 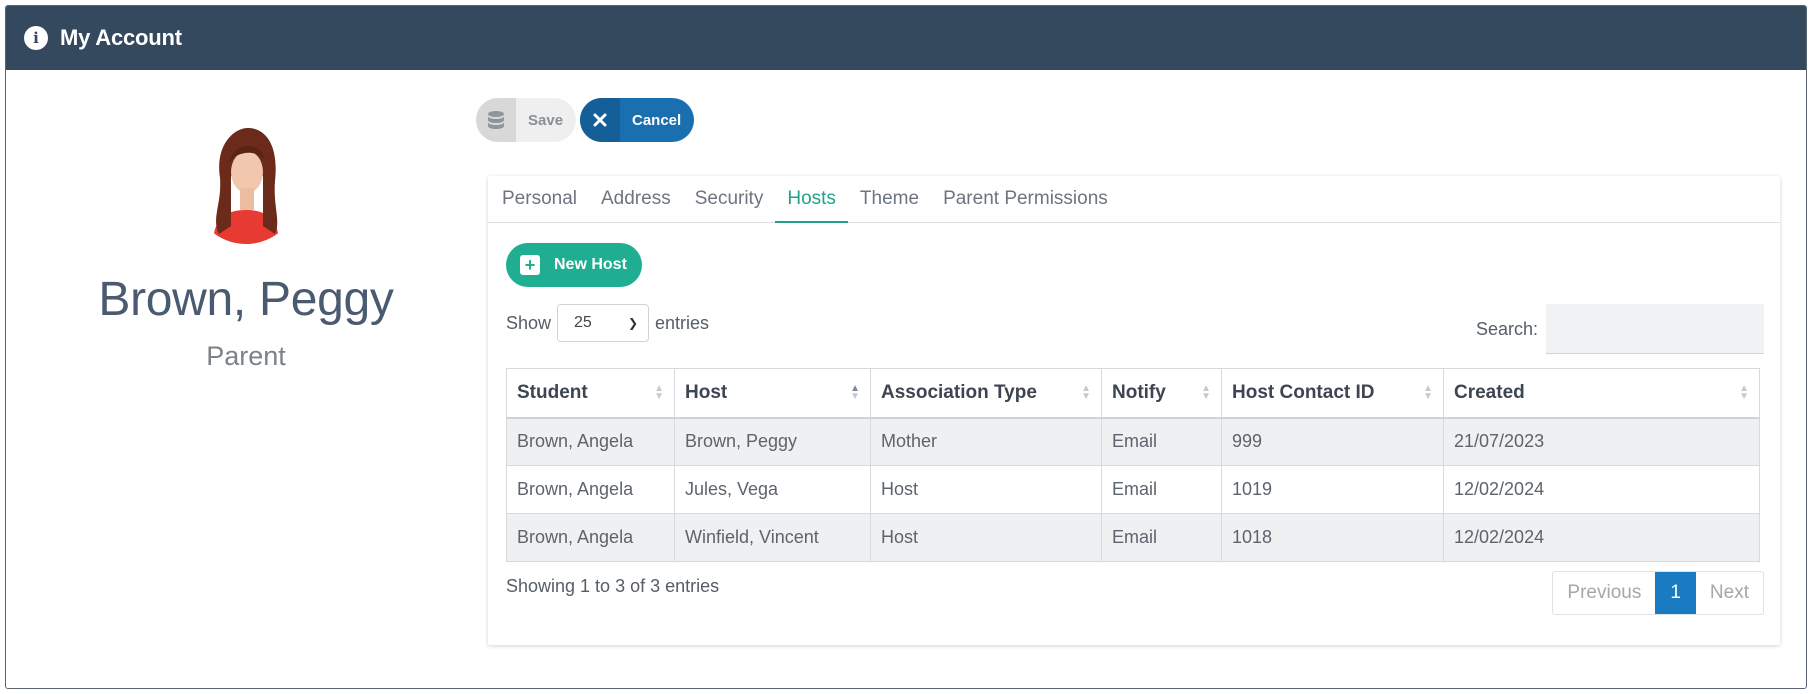 I want to click on pagination: Previous 1 Next, so click(x=1658, y=593).